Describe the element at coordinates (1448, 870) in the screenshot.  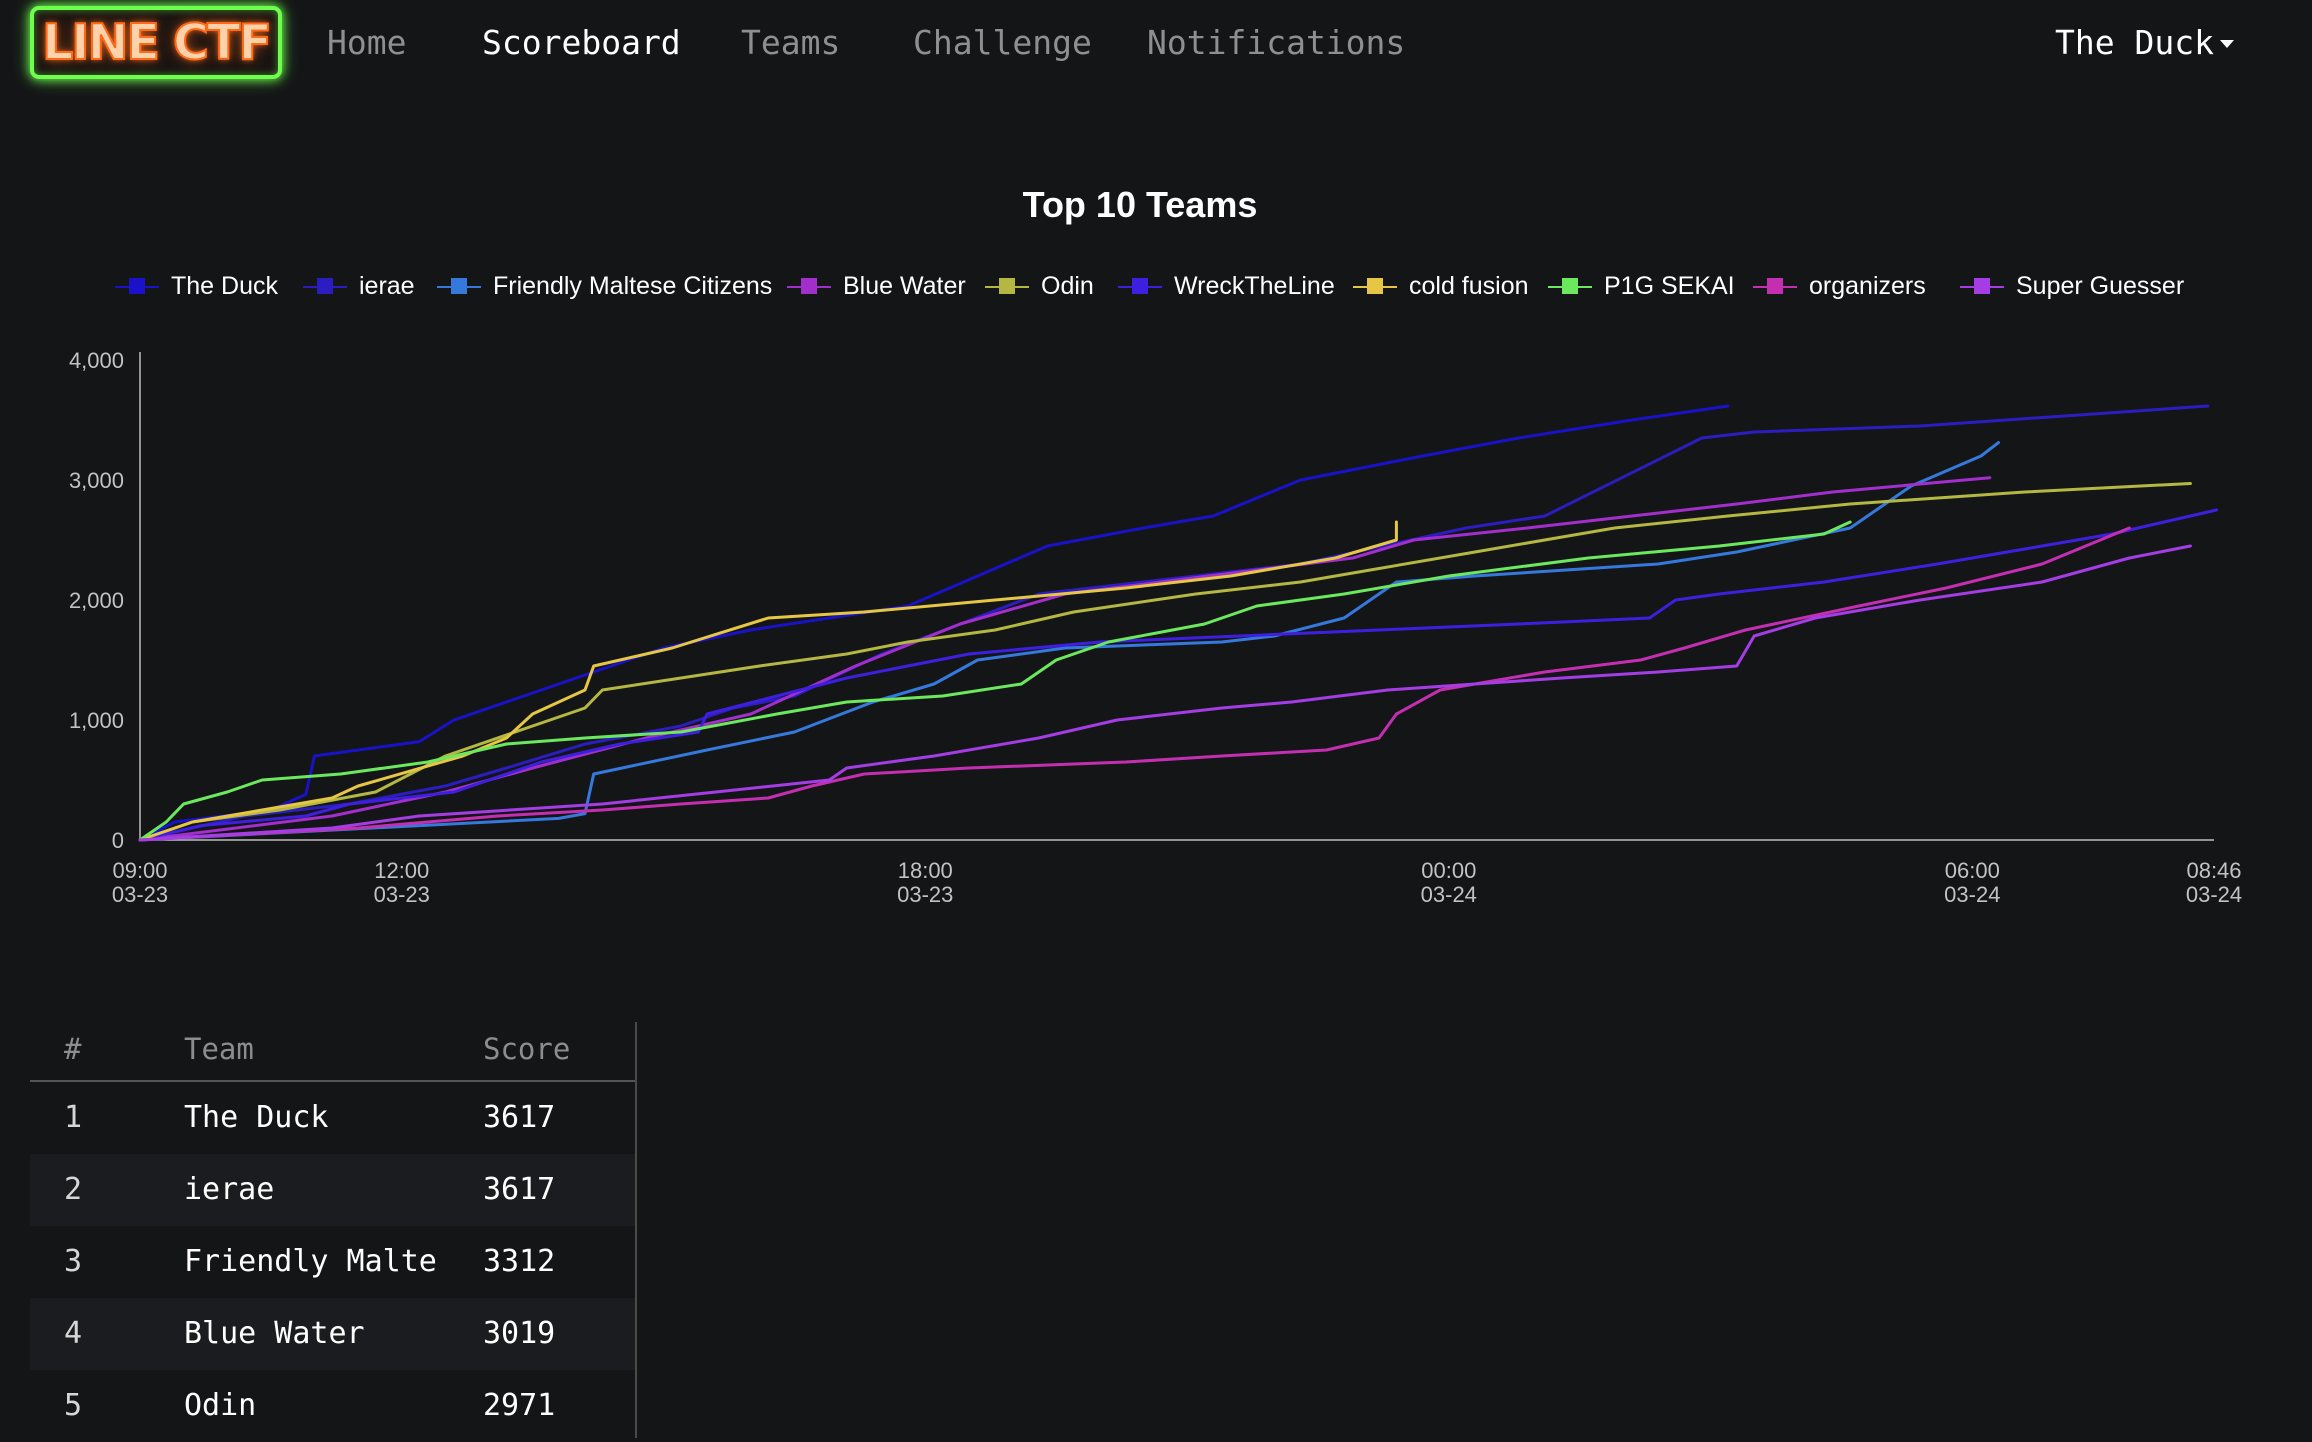
I see `x-tick-label-time: 00:00` at that location.